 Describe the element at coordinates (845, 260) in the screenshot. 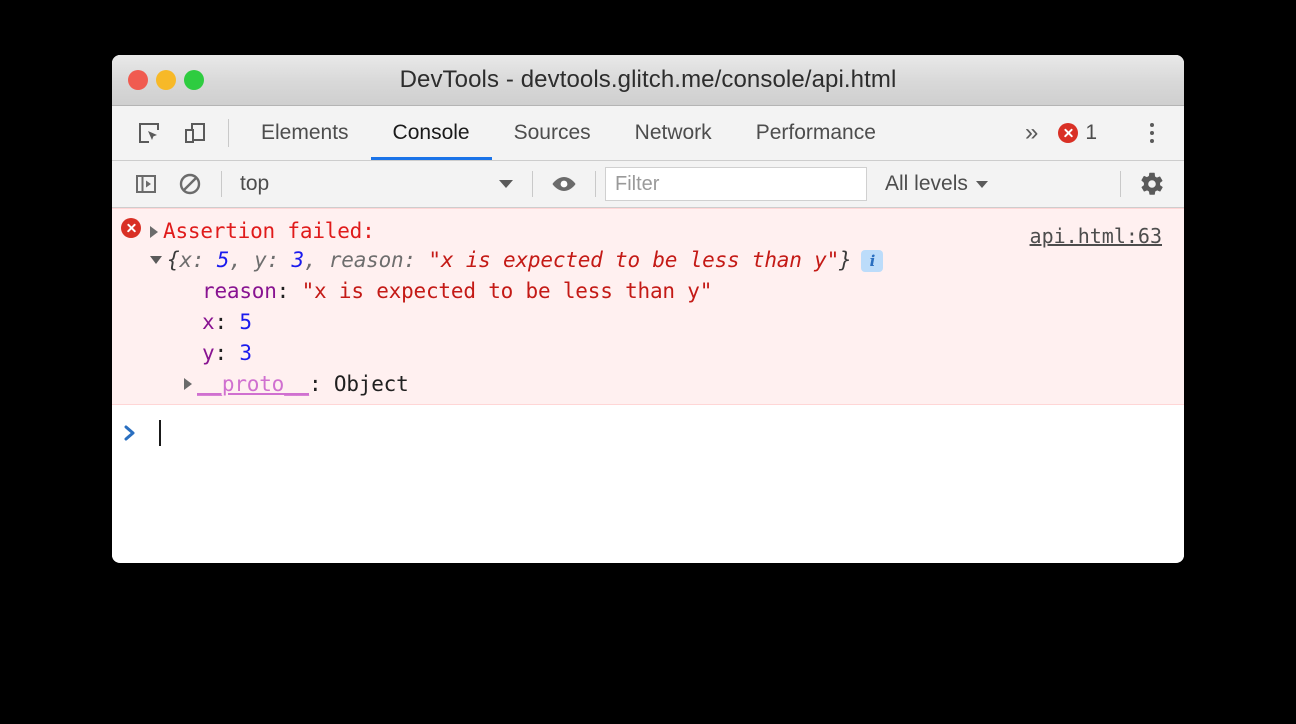

I see `preview-close-brace: }` at that location.